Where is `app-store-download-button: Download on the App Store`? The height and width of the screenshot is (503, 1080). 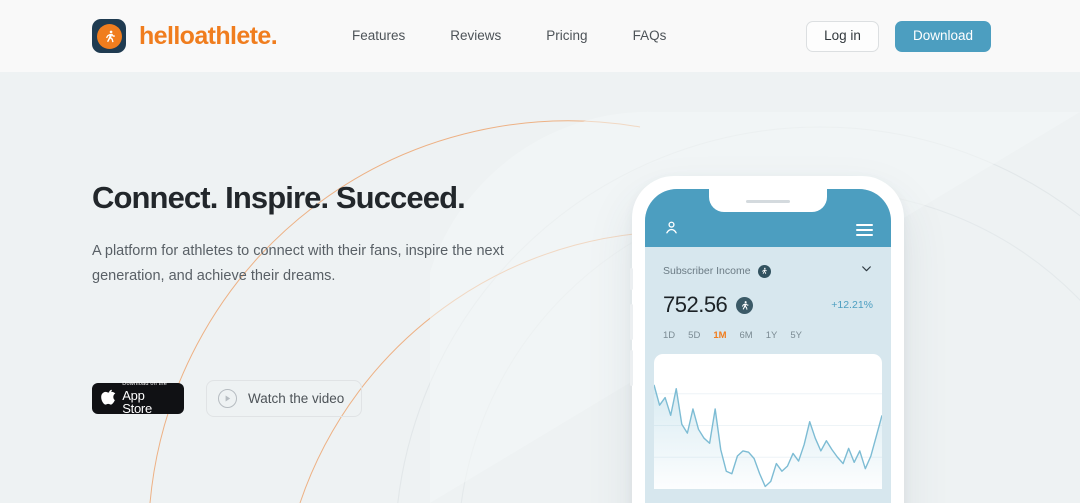 app-store-download-button: Download on the App Store is located at coordinates (138, 398).